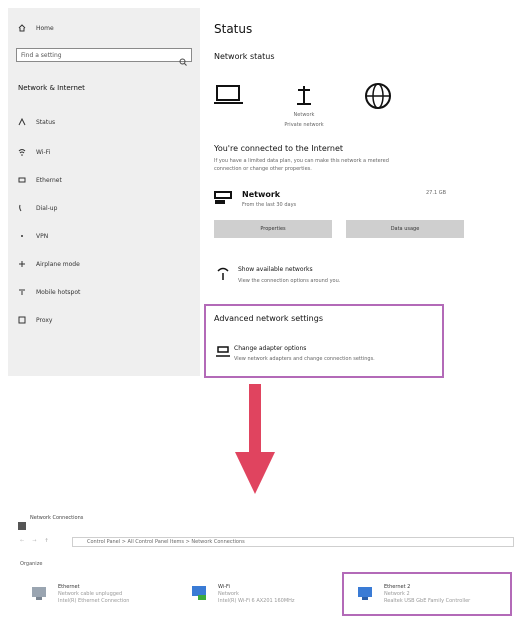 The width and height of the screenshot is (514, 619). Describe the element at coordinates (223, 353) in the screenshot. I see `adapter-options-icon` at that location.